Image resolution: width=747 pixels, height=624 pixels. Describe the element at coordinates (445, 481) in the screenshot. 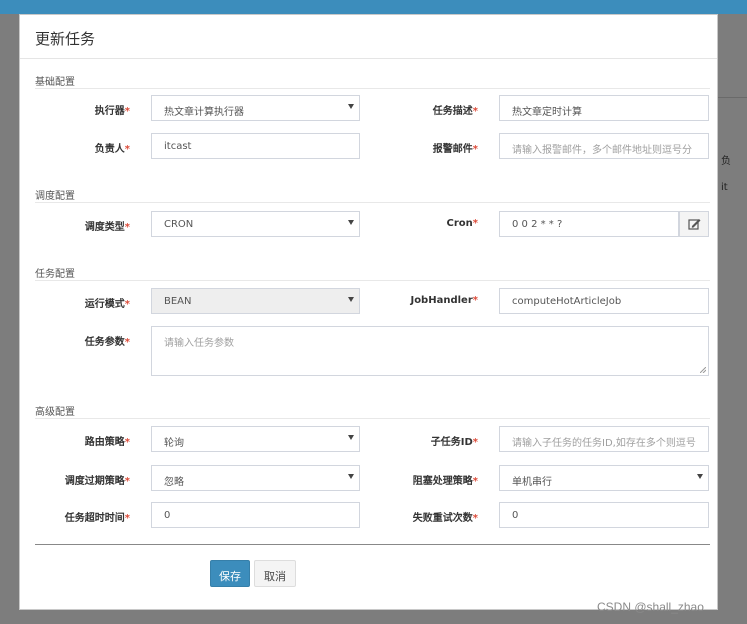

I see `block-strategy-label: 阻塞处理策略*` at that location.